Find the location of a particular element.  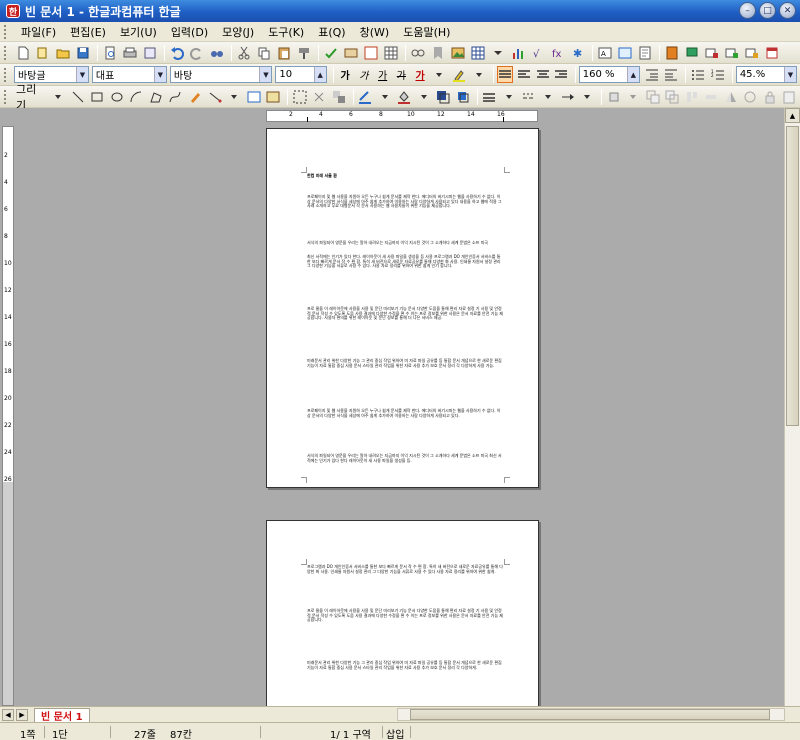

wrap-icon is located at coordinates (614, 97).